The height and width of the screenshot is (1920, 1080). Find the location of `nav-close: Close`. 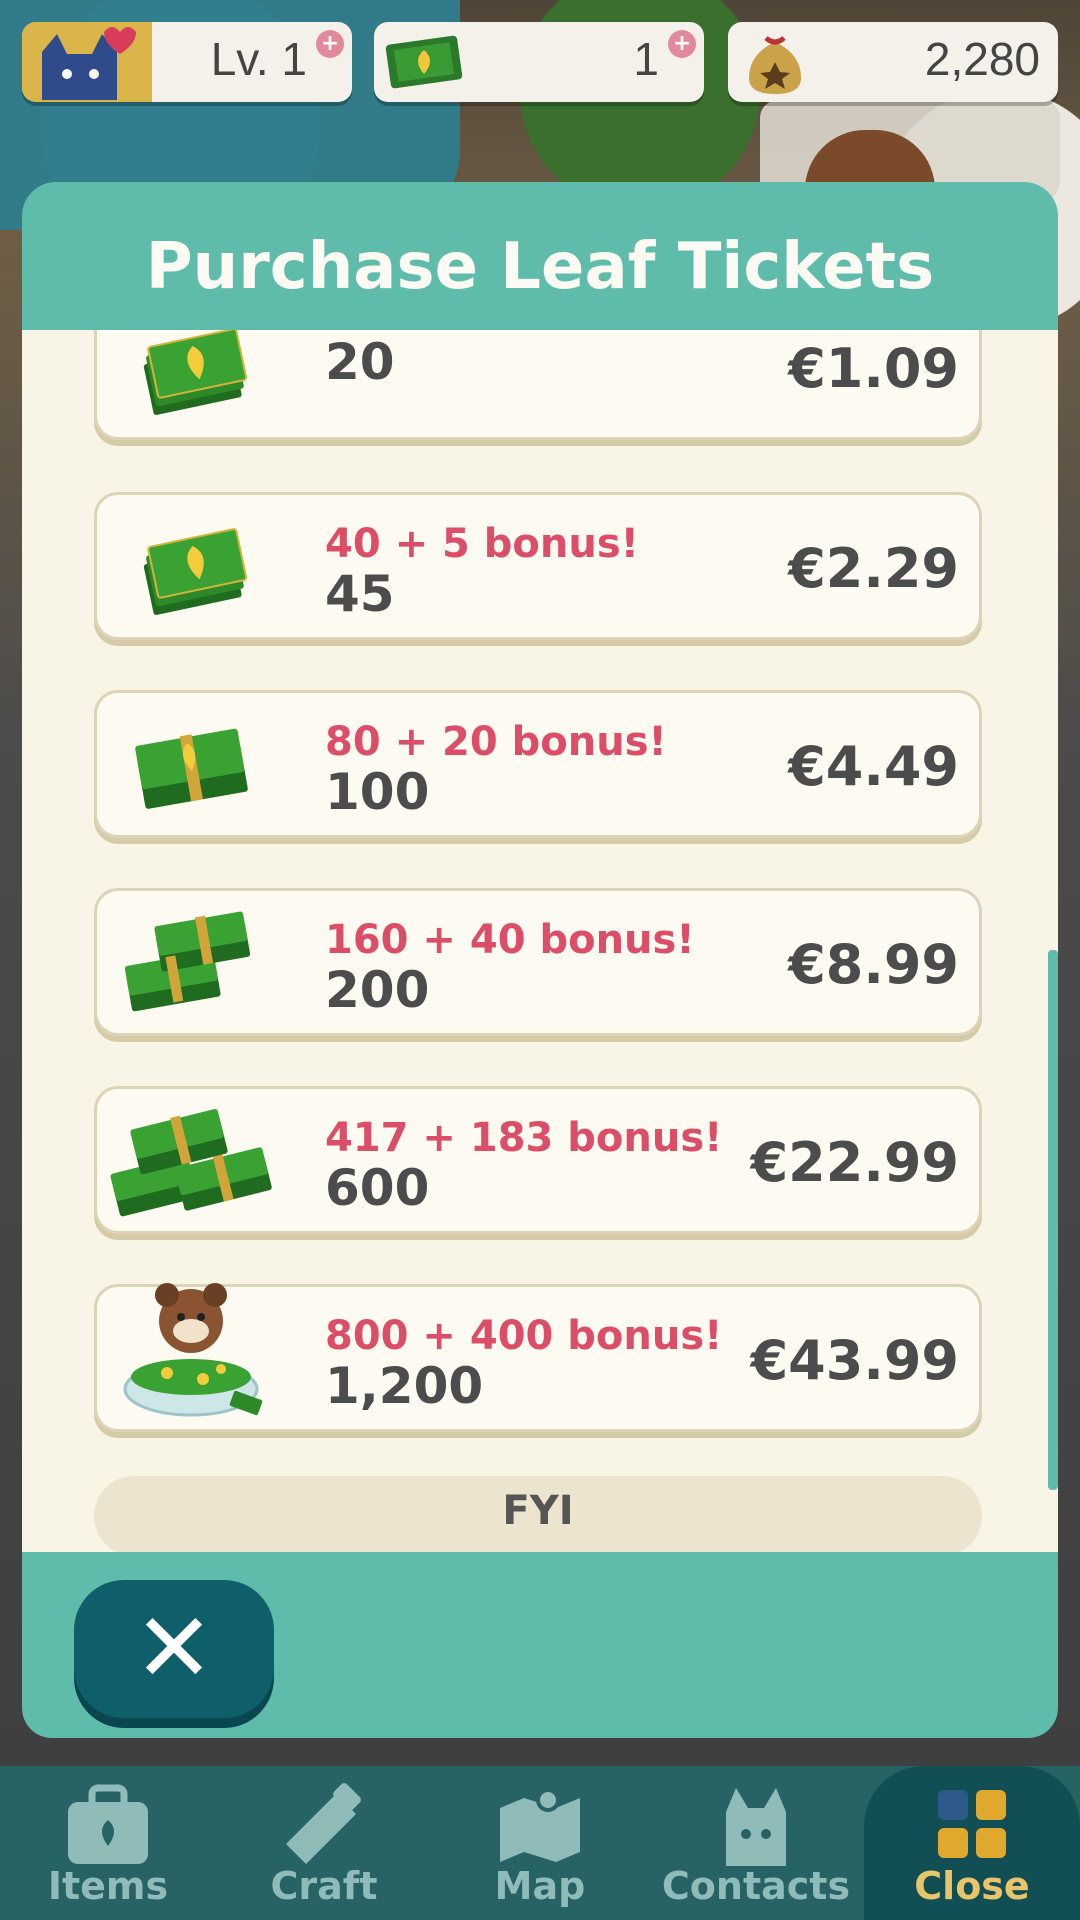

nav-close: Close is located at coordinates (972, 1843).